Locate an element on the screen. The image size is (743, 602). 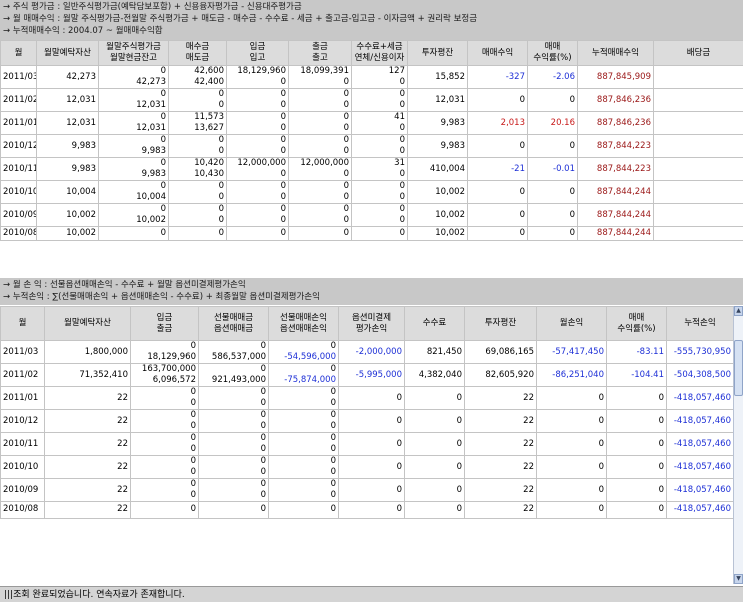
month-cell: 2010/10 is located at coordinates (18, 192).